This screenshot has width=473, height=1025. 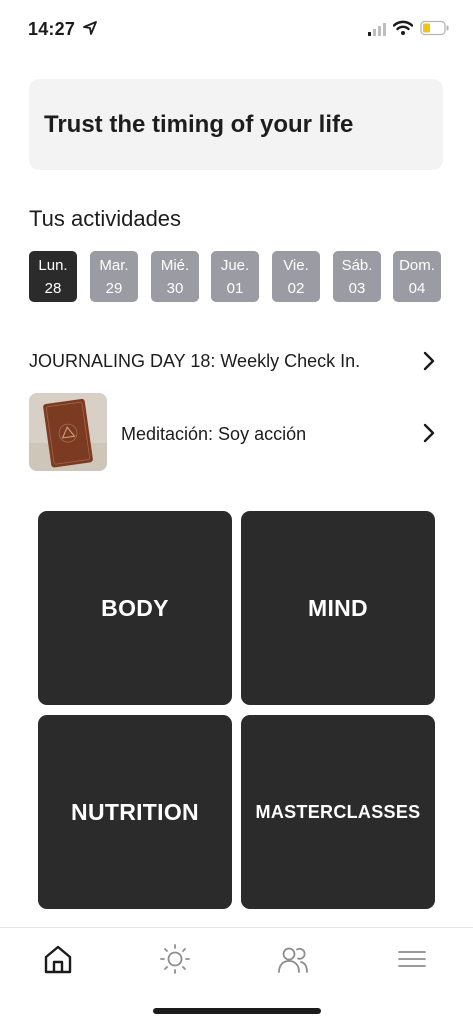 I want to click on day-chip-sun: Dom. 04, so click(x=417, y=276).